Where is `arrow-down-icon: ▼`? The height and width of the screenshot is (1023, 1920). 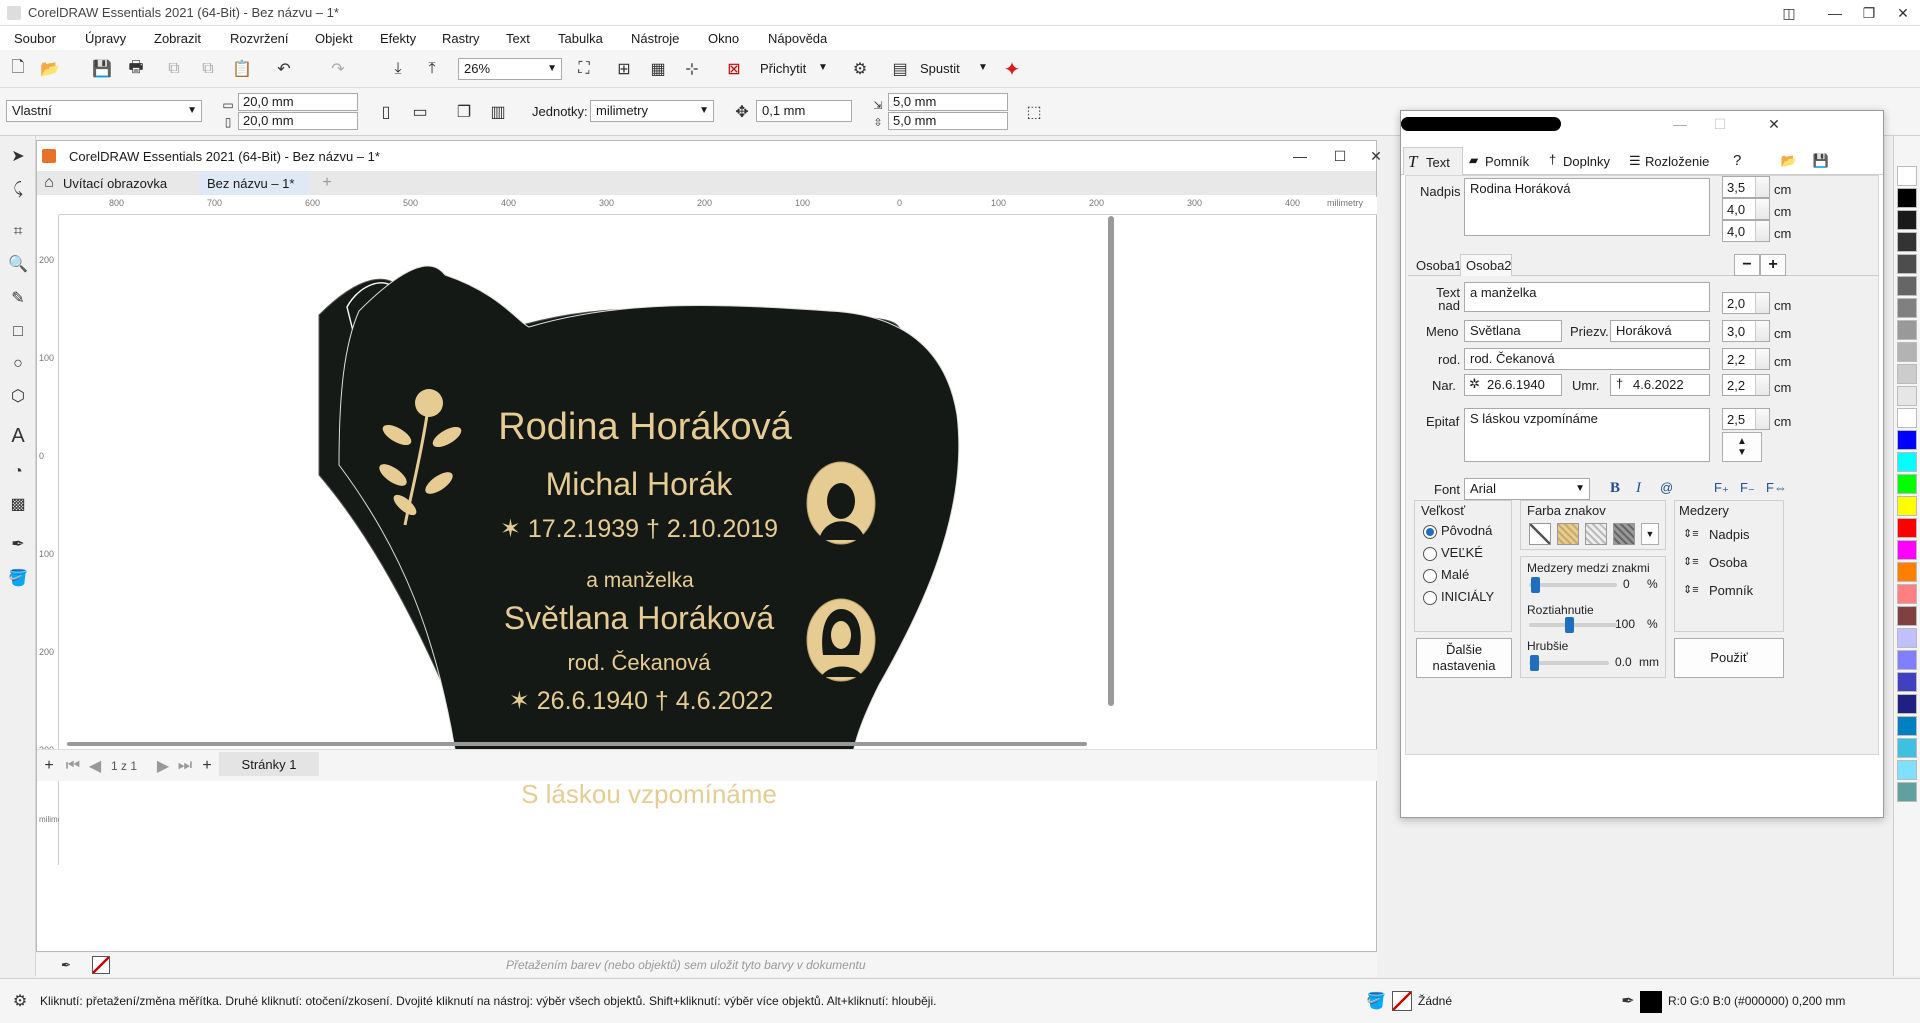
arrow-down-icon: ▼ is located at coordinates (1742, 452).